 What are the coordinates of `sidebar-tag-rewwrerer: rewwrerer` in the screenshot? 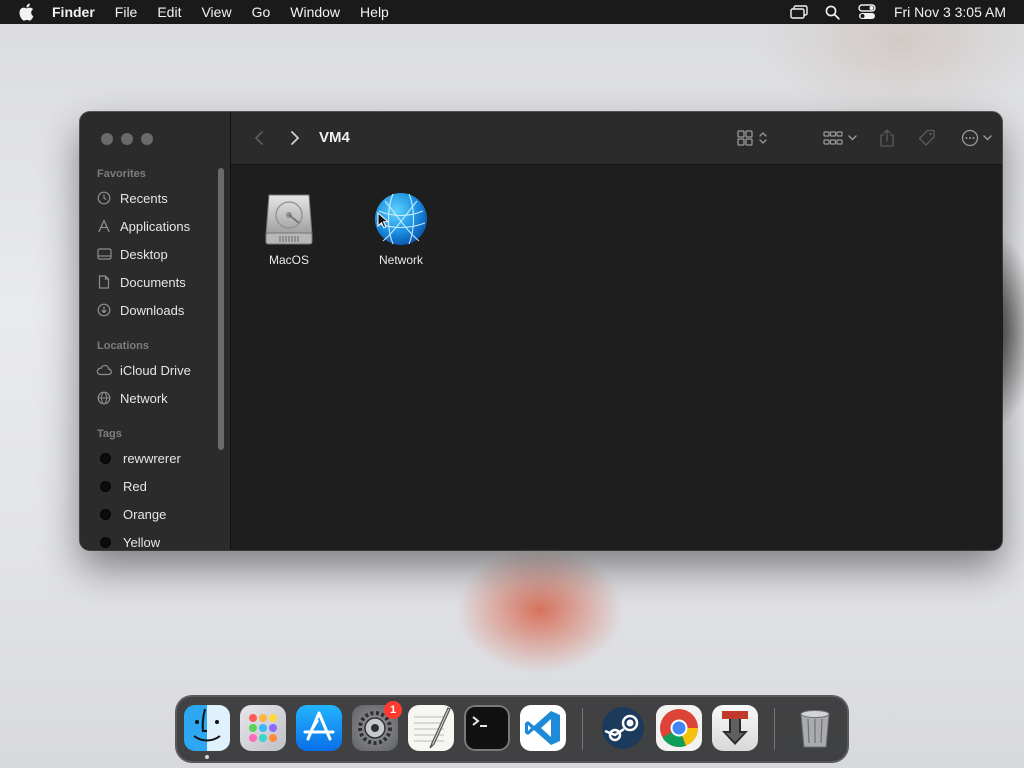 It's located at (155, 458).